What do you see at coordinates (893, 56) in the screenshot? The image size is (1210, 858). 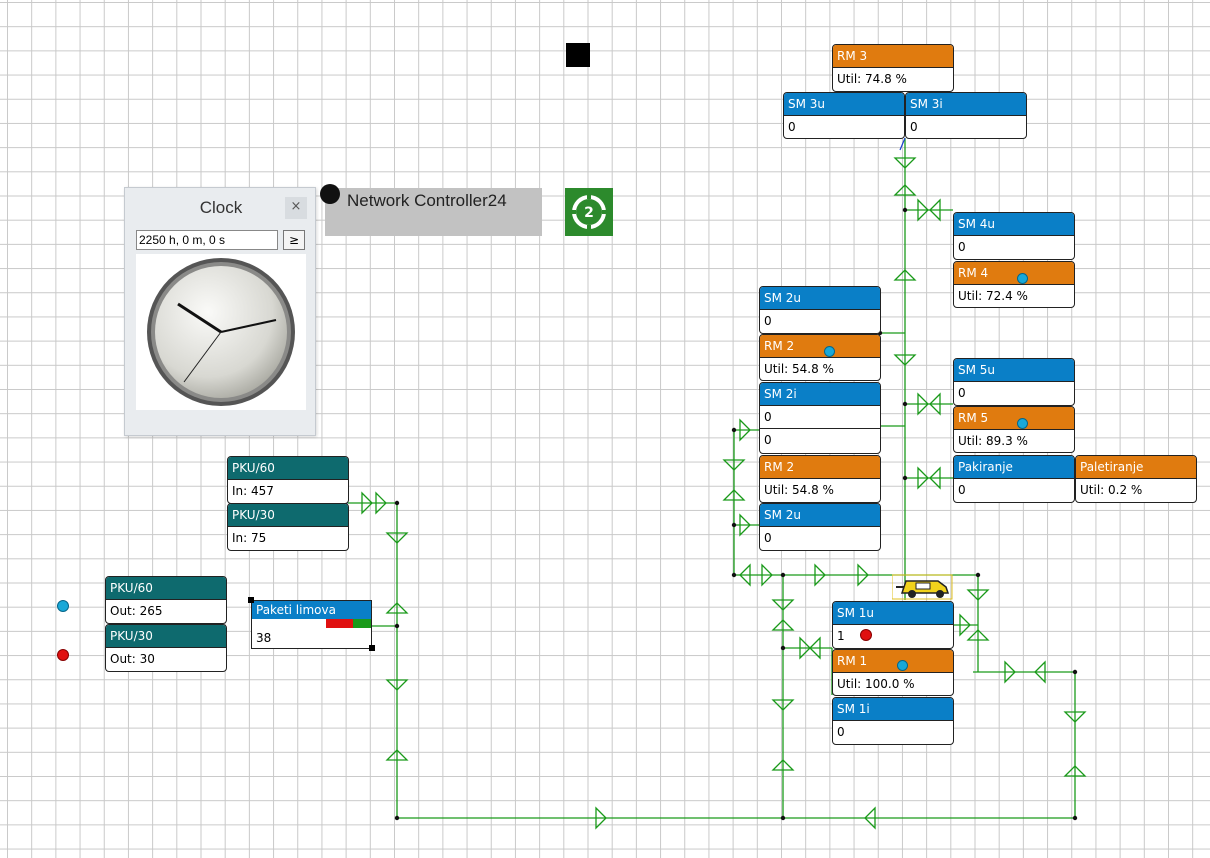 I see `block-title: RM 3` at bounding box center [893, 56].